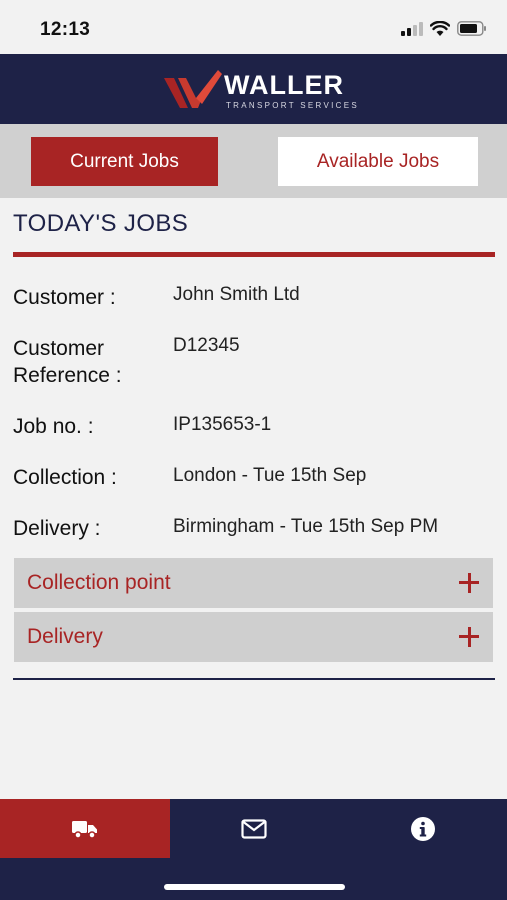 The height and width of the screenshot is (900, 507). I want to click on nav-jobs-button, so click(85, 828).